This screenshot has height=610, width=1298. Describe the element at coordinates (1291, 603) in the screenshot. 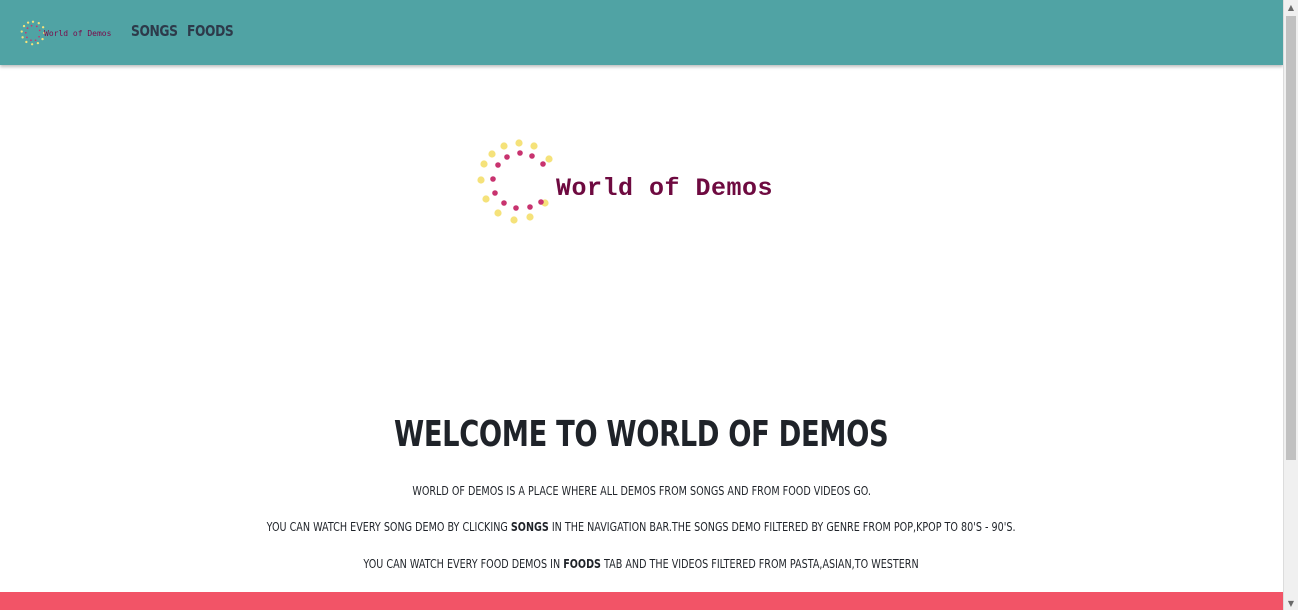

I see `scroll-down-arrow-icon: ▼` at that location.